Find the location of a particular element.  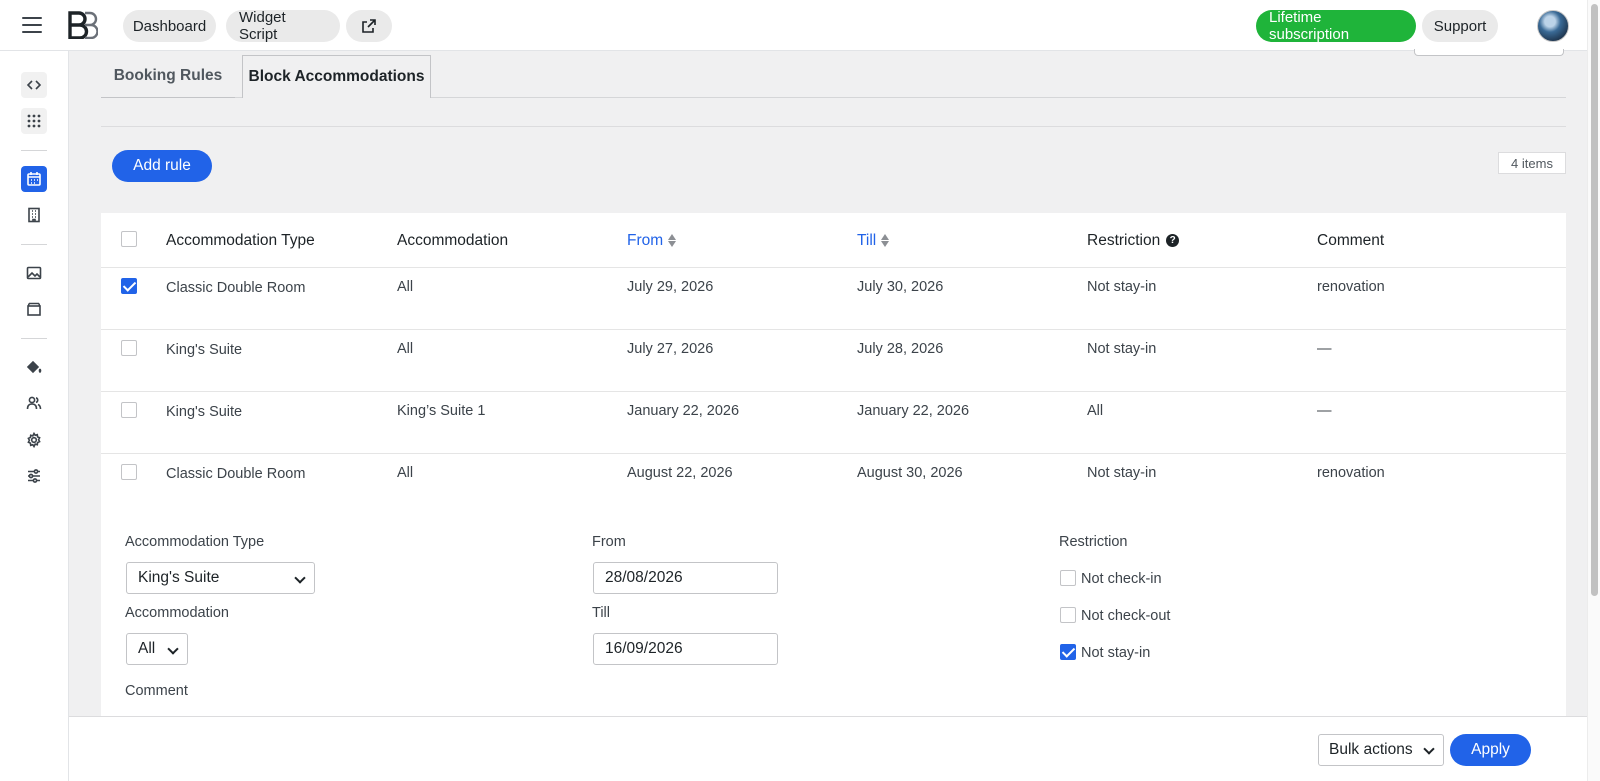

sidebar-item-building is located at coordinates (34, 215).